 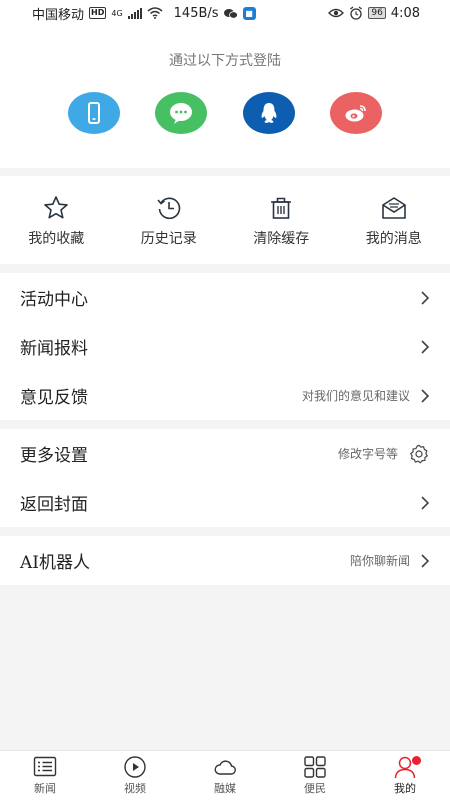 What do you see at coordinates (225, 61) in the screenshot?
I see `login-title: 通过以下方式登陆` at bounding box center [225, 61].